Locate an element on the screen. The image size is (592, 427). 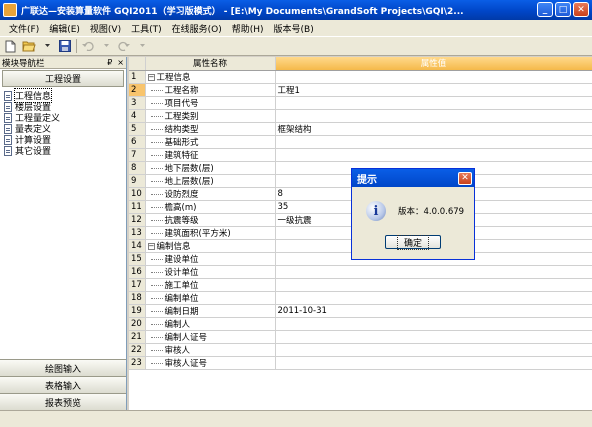
table-row: 20 编制人 is located at coordinates (360, 324).